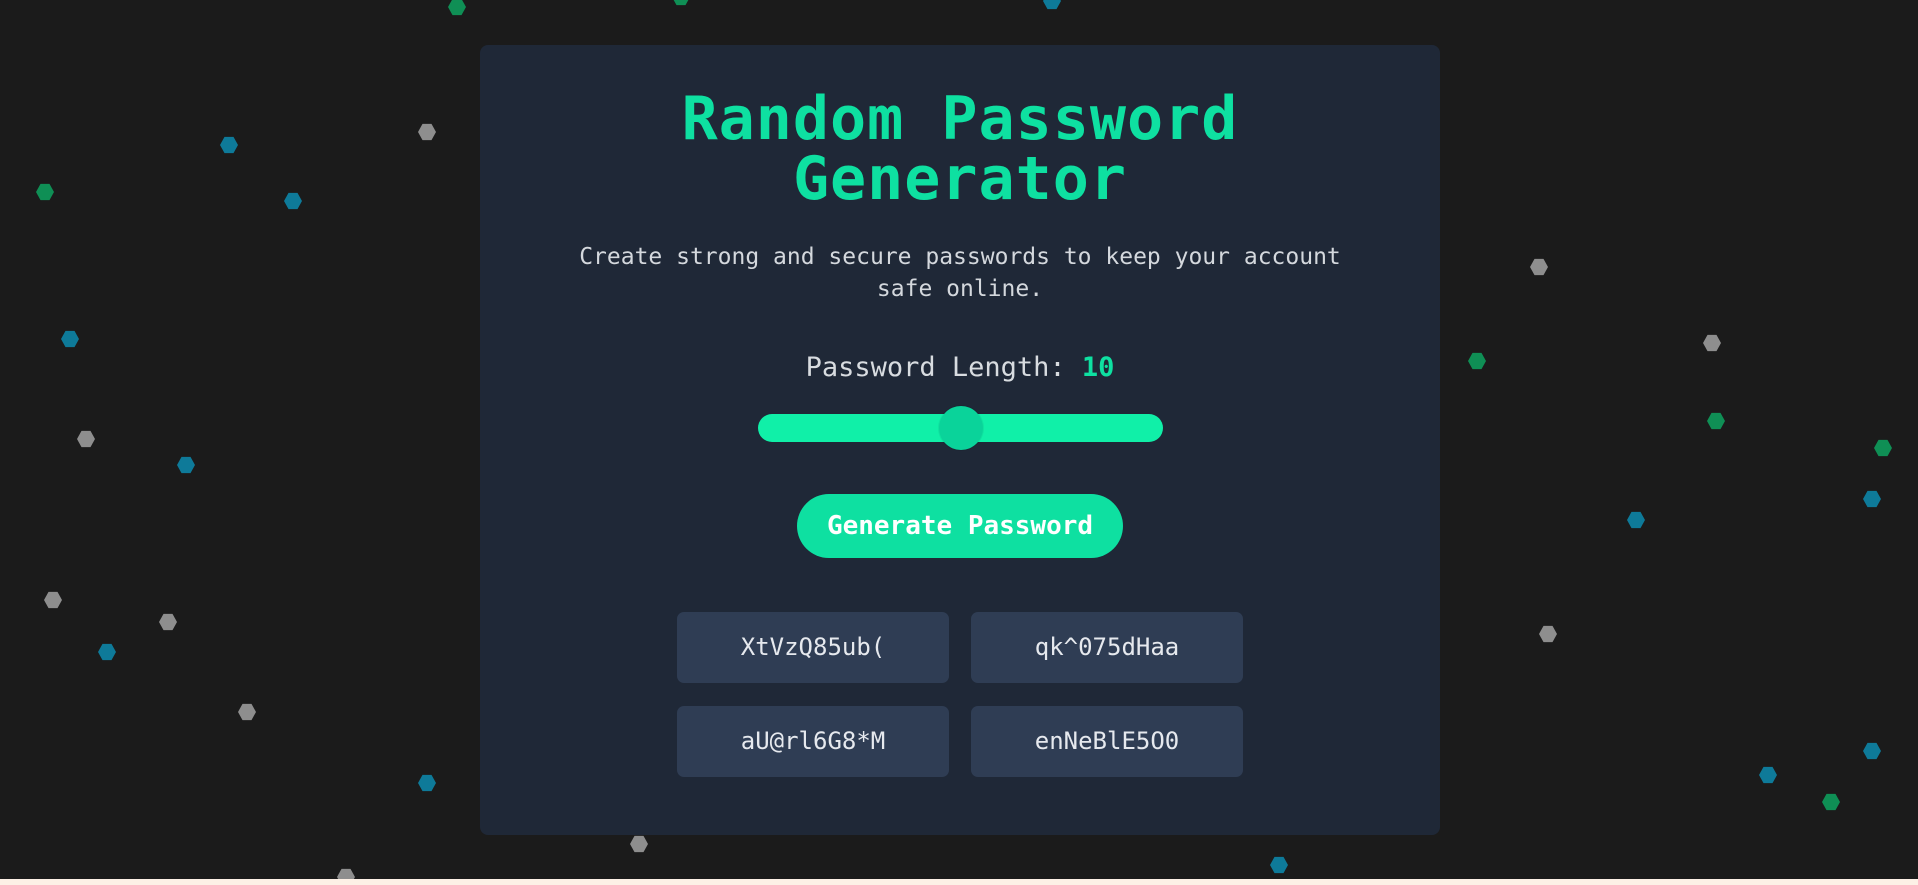  I want to click on password-length-value: 10, so click(1098, 367).